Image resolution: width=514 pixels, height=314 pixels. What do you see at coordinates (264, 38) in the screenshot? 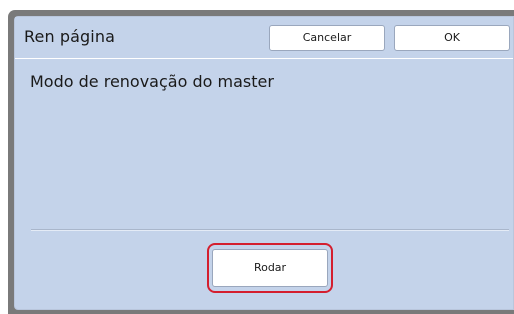
I see `dialog-header: Ren página Cancelar OK` at bounding box center [264, 38].